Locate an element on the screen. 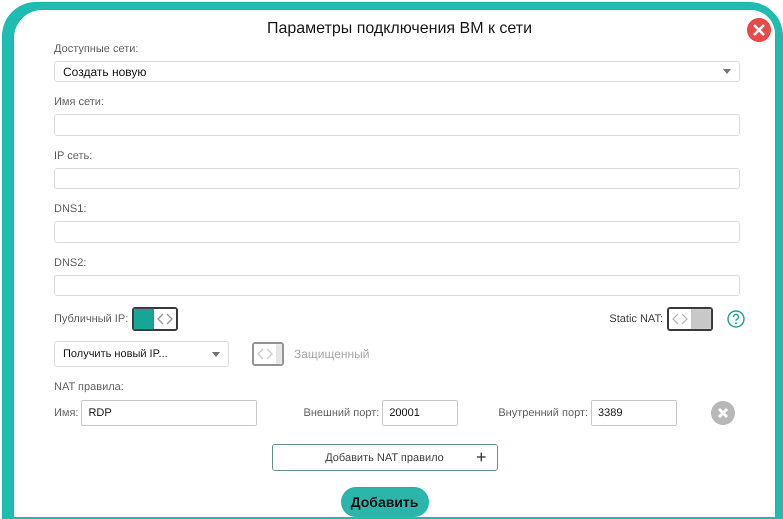 This screenshot has height=519, width=783. plus-icon: + is located at coordinates (481, 457).